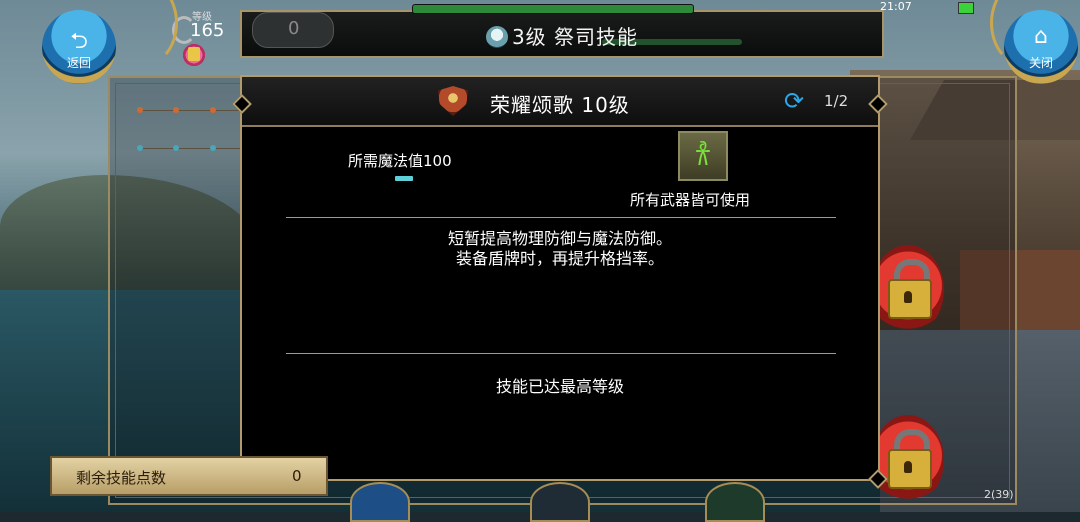 This screenshot has width=1080, height=522. What do you see at coordinates (896, 6) in the screenshot?
I see `clock: 21:07` at bounding box center [896, 6].